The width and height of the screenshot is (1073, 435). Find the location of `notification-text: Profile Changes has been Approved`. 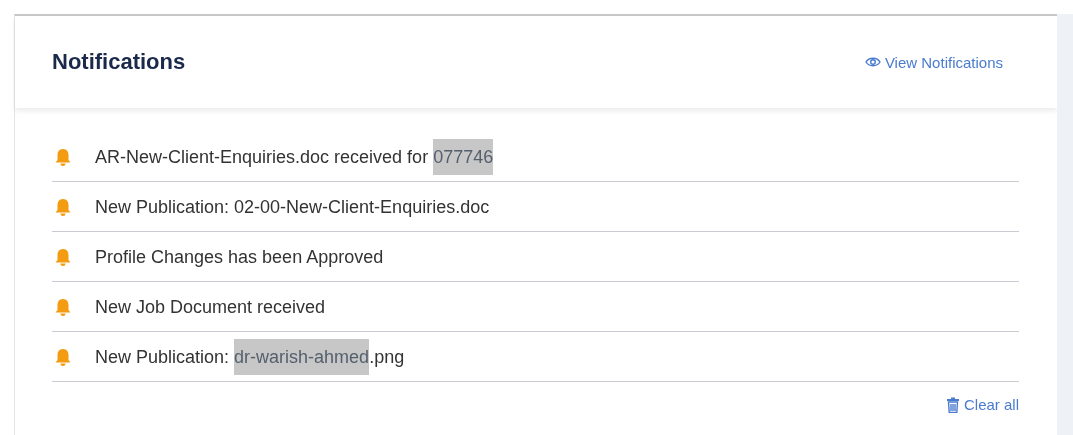

notification-text: Profile Changes has been Approved is located at coordinates (239, 257).